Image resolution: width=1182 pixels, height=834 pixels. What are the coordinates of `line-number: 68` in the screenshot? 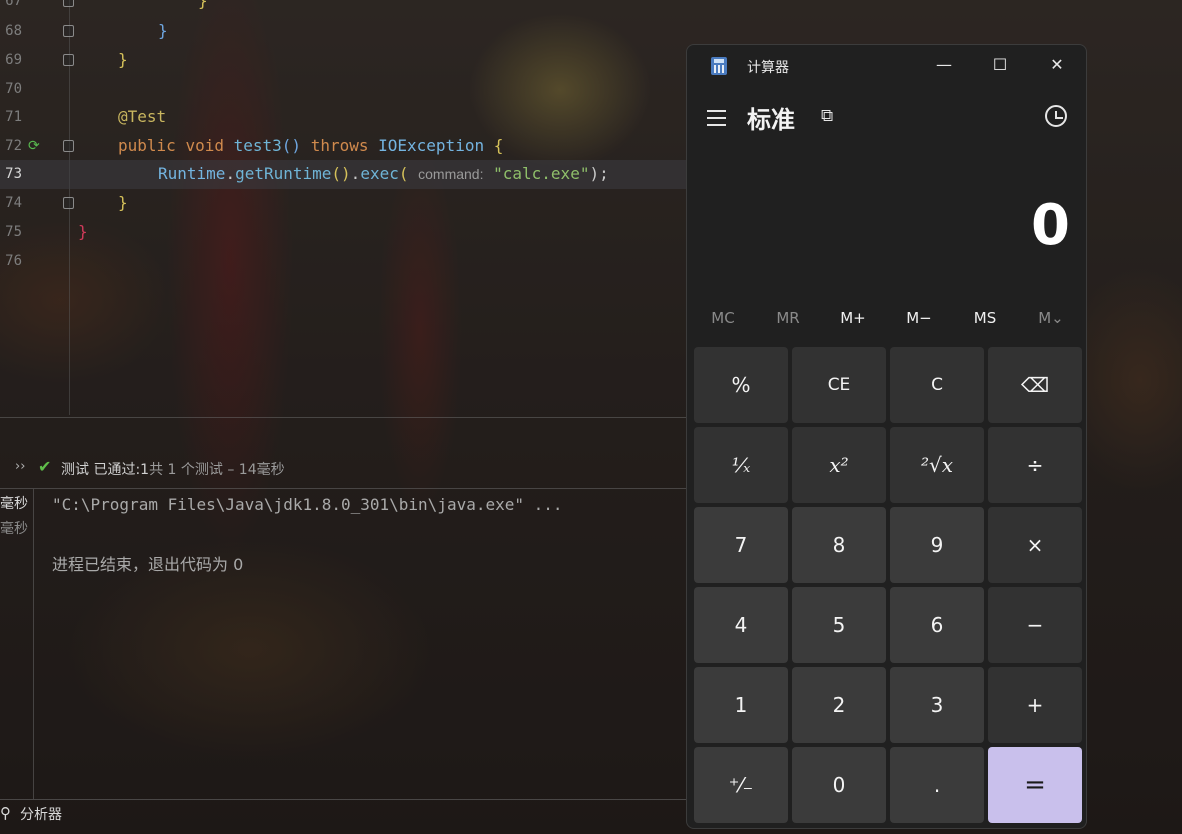 It's located at (13, 31).